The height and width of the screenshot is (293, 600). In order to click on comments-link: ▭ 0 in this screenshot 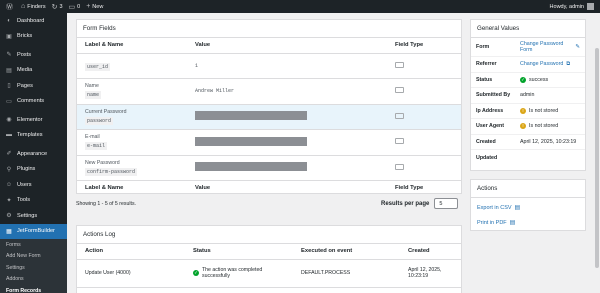, I will do `click(75, 7)`.